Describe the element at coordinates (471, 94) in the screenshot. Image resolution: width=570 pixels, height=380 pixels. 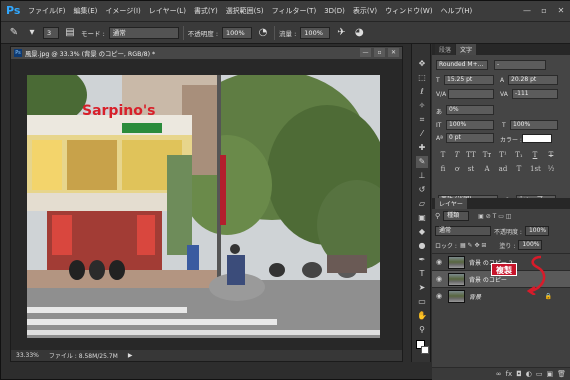
I see `kerning-field` at that location.